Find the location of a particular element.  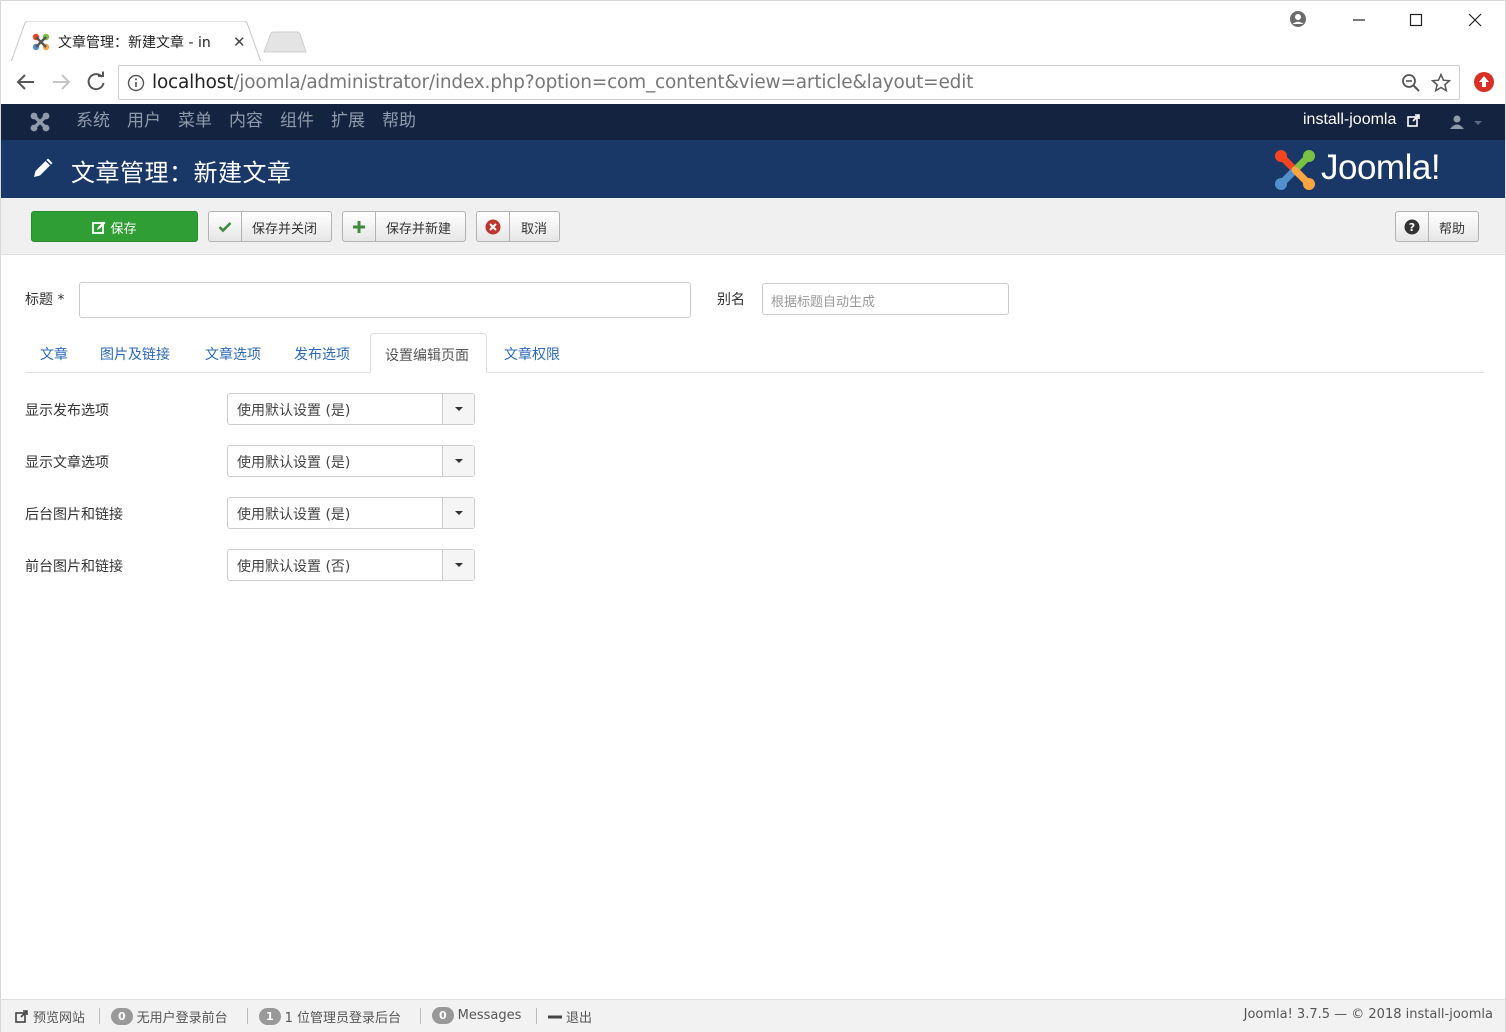

new-tab-button is located at coordinates (285, 42).